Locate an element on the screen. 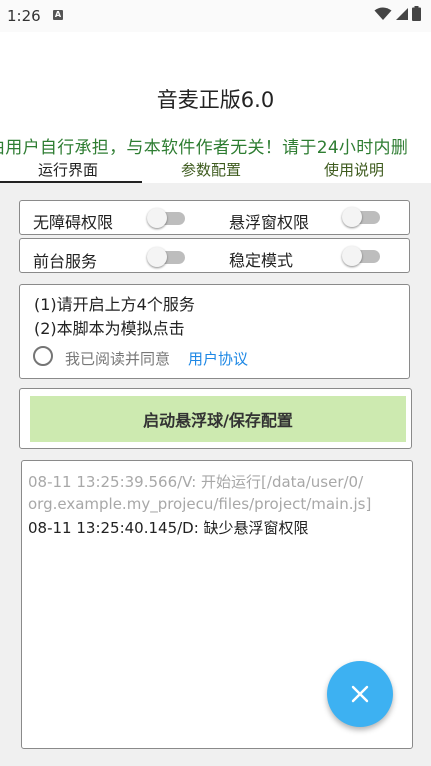 The image size is (431, 766). log-line: 08-11 13:25:40.145/D: 缺少悬浮窗权限 is located at coordinates (168, 528).